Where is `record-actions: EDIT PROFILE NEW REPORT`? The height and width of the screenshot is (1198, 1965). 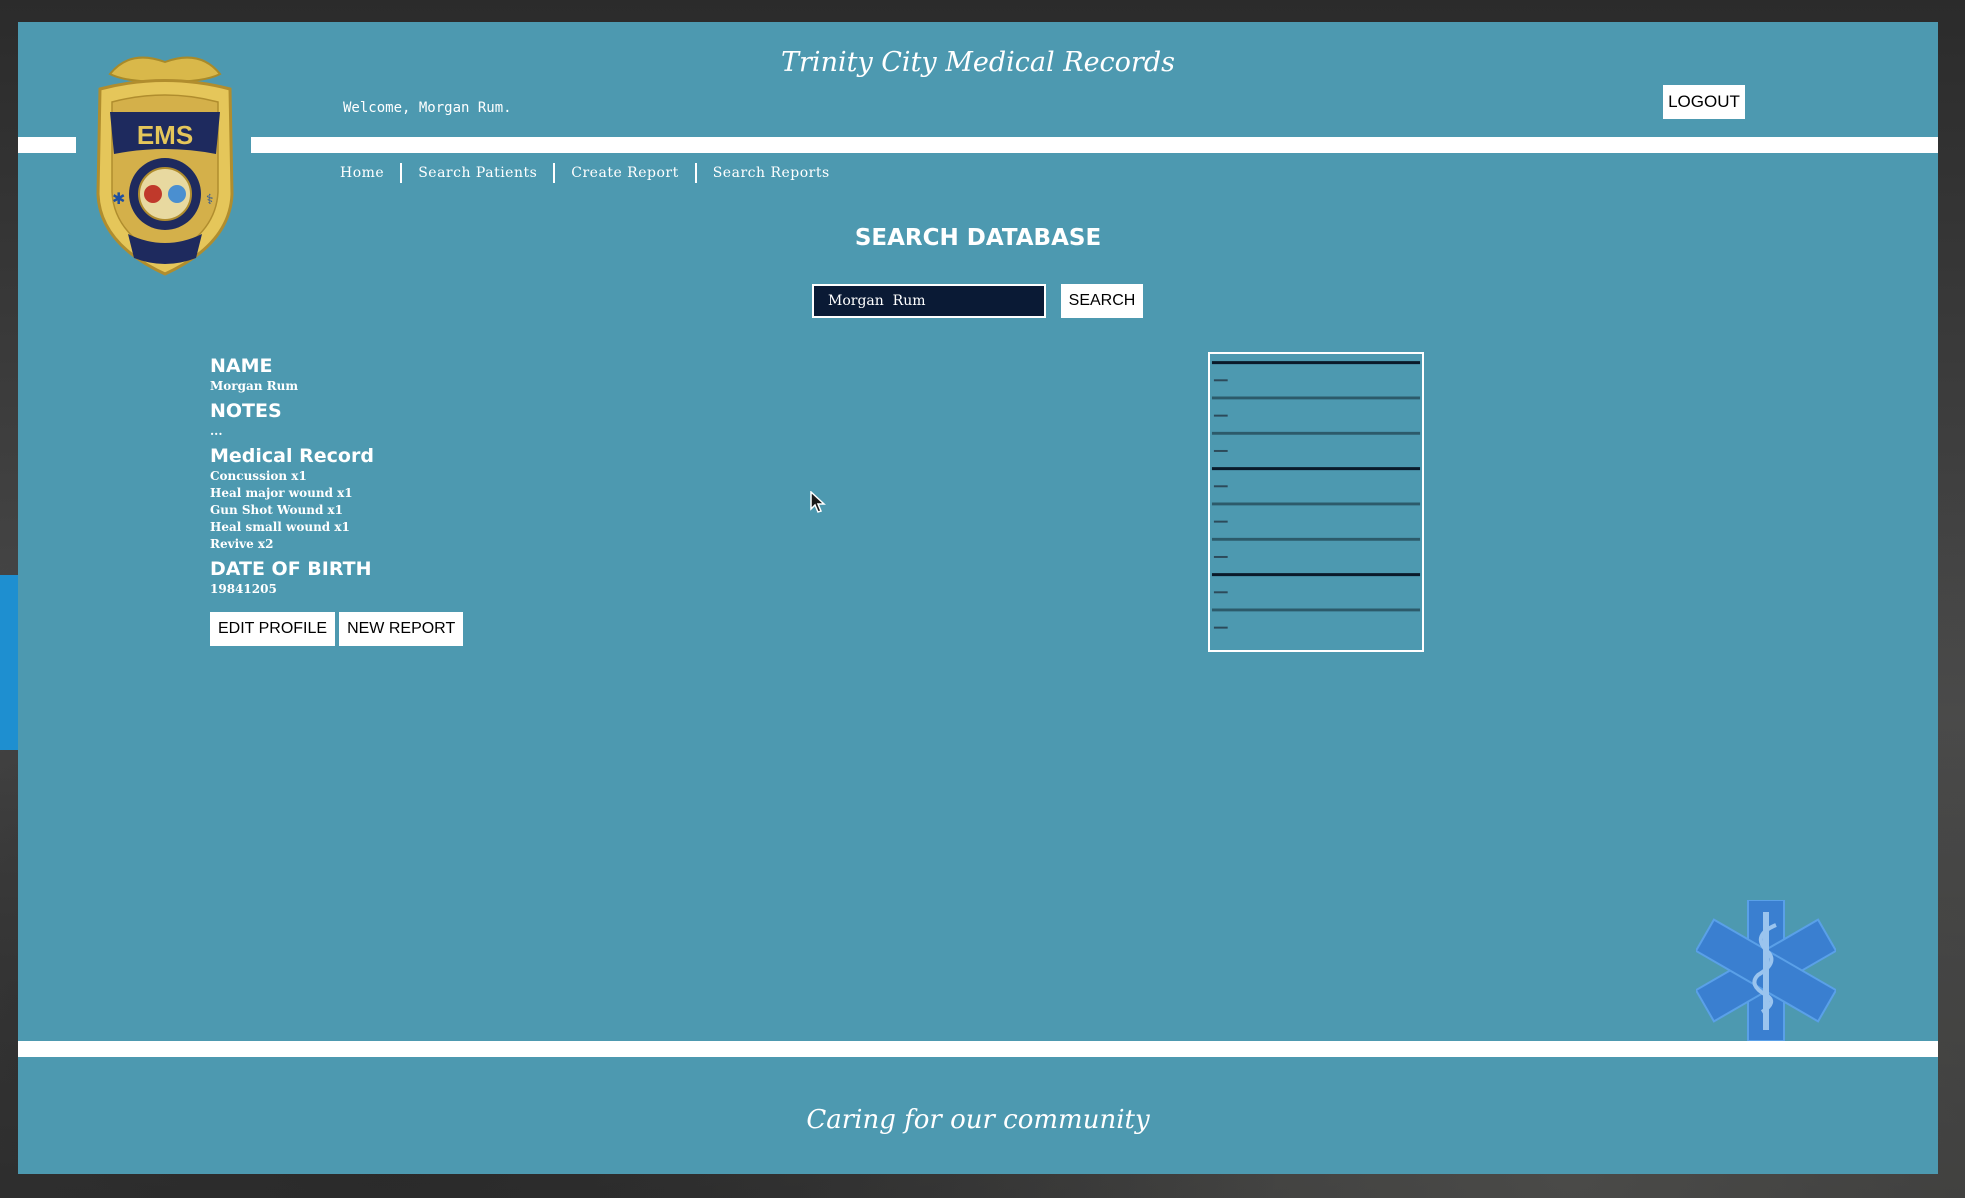
record-actions: EDIT PROFILE NEW REPORT is located at coordinates (337, 629).